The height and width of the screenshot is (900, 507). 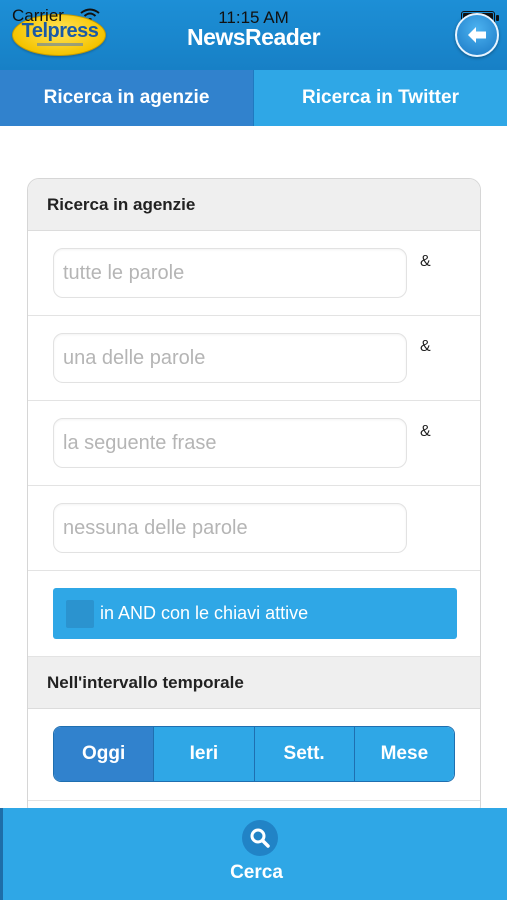 What do you see at coordinates (303, 754) in the screenshot?
I see `segment-sett: Sett.` at bounding box center [303, 754].